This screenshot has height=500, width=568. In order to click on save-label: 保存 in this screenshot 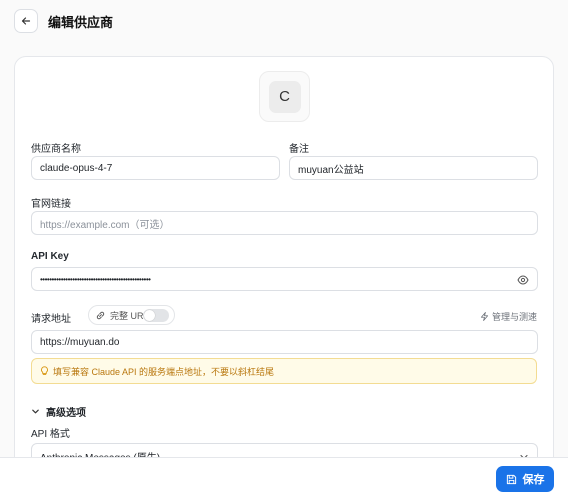, I will do `click(533, 480)`.